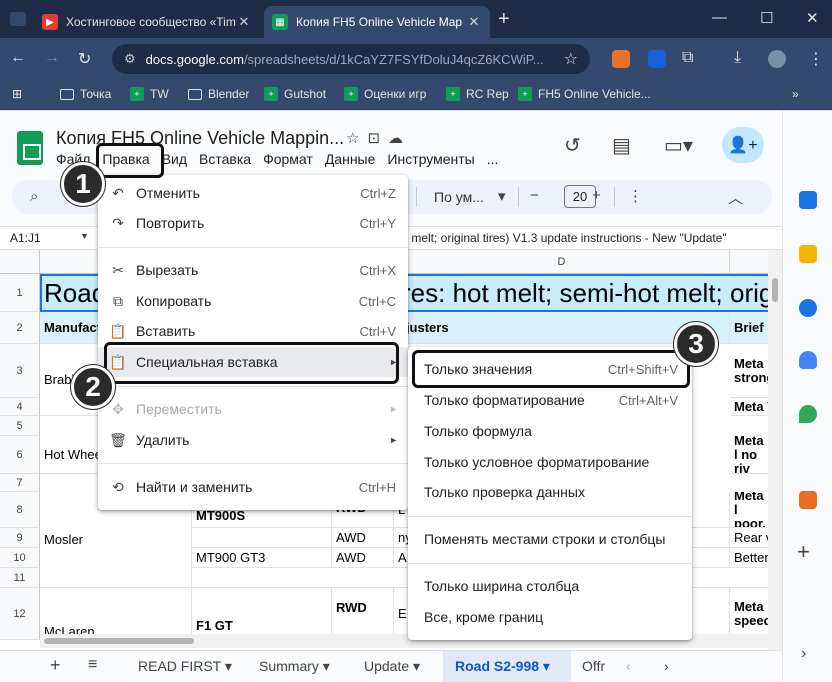 Image resolution: width=832 pixels, height=682 pixels. Describe the element at coordinates (593, 666) in the screenshot. I see `sheet-tab-offr: Offr` at that location.